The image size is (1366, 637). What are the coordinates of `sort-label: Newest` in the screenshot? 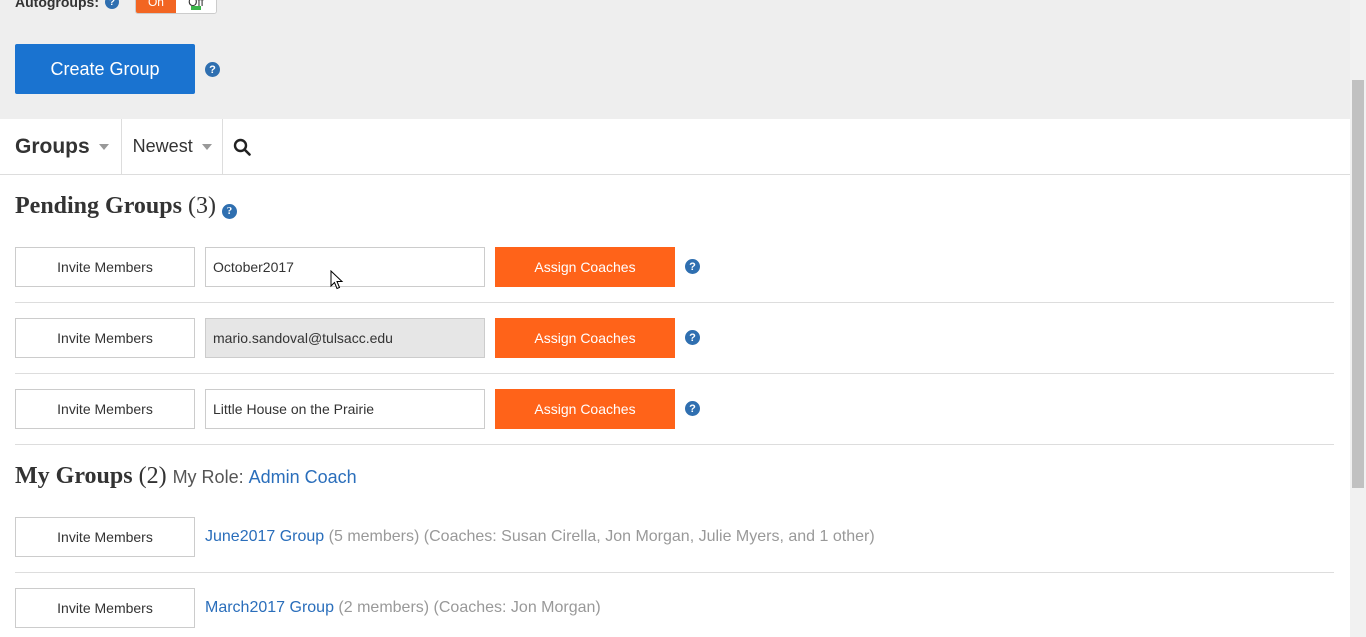 It's located at (162, 146).